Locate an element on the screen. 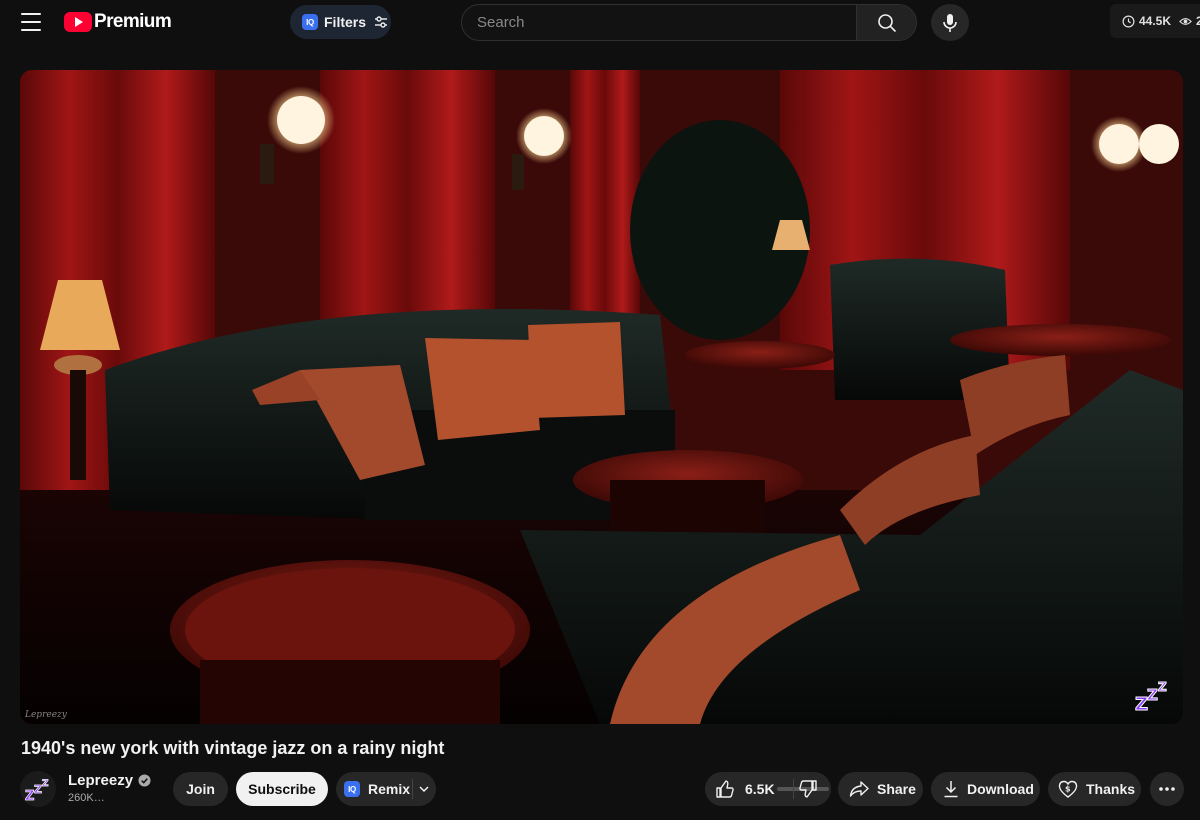  search-icon is located at coordinates (886, 22).